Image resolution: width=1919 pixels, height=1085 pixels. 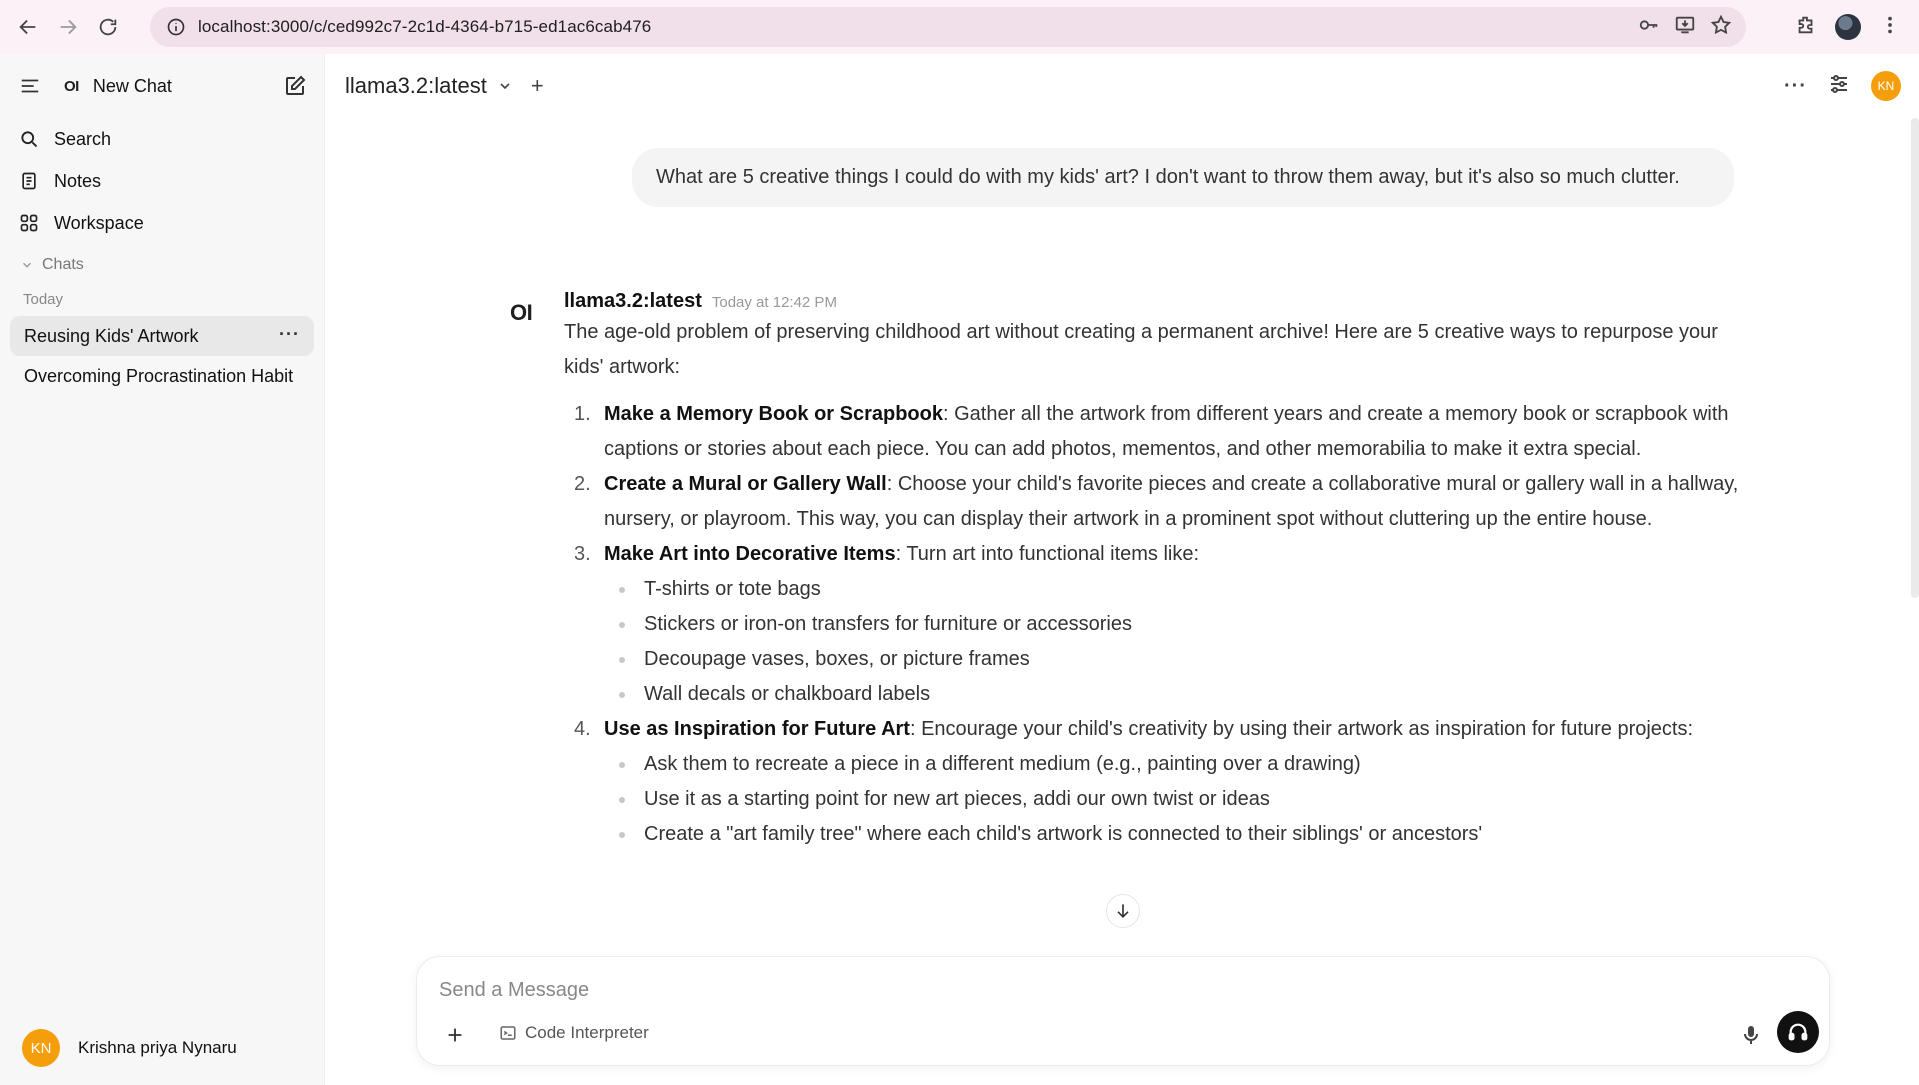 What do you see at coordinates (587, 1032) in the screenshot?
I see `code-interpreter-label: Code Interpreter` at bounding box center [587, 1032].